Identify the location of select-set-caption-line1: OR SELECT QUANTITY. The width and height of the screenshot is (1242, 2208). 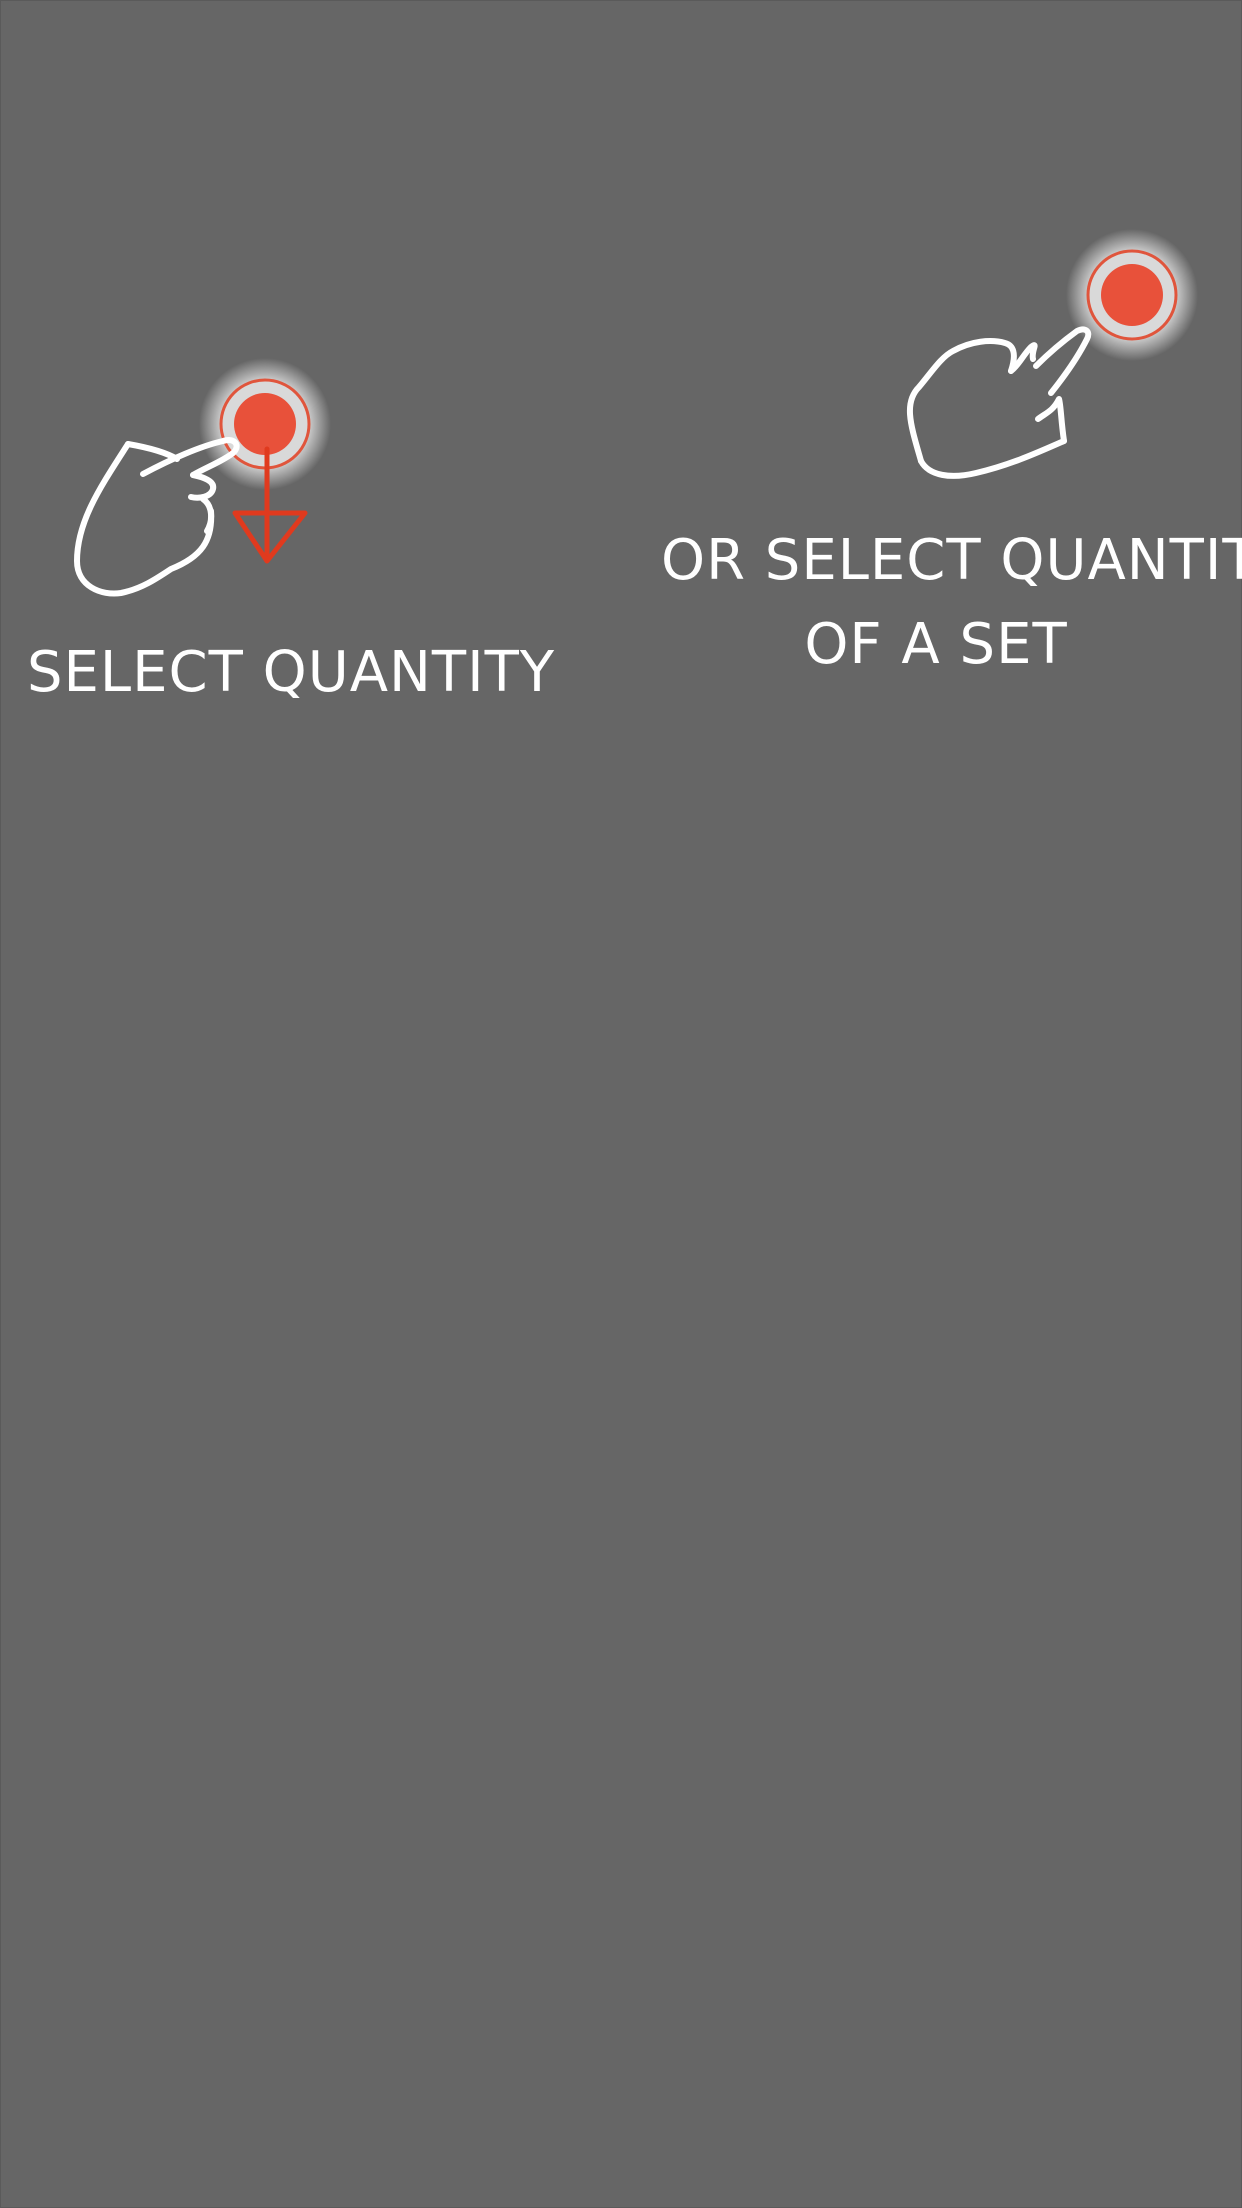
(951, 560).